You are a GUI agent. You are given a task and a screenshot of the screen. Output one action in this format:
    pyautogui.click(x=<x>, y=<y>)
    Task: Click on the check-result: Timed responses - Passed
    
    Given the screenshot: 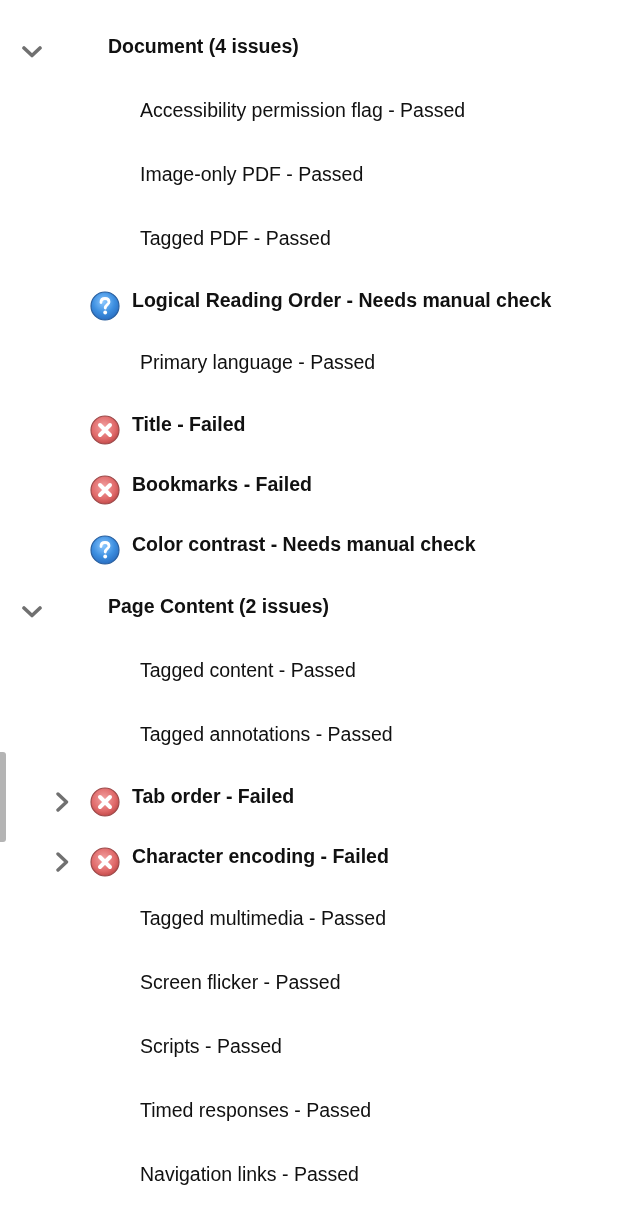 What is the action you would take?
    pyautogui.click(x=256, y=1111)
    